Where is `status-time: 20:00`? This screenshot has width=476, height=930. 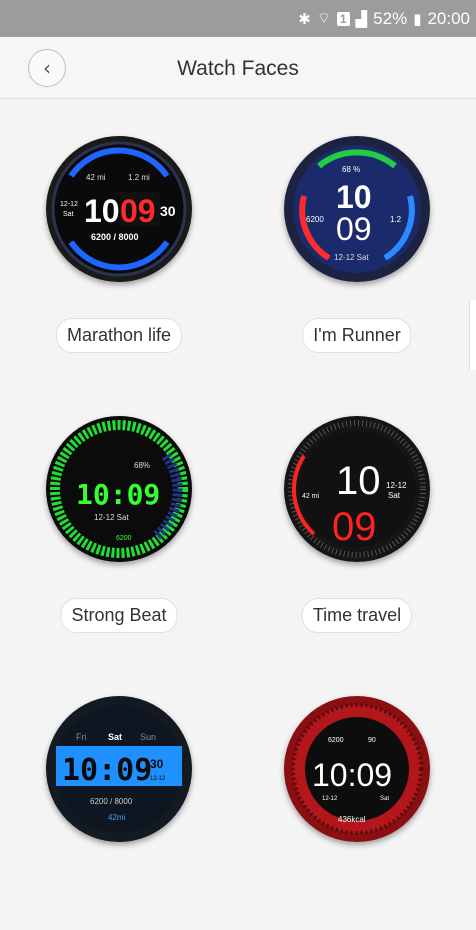
status-time: 20:00 is located at coordinates (448, 18).